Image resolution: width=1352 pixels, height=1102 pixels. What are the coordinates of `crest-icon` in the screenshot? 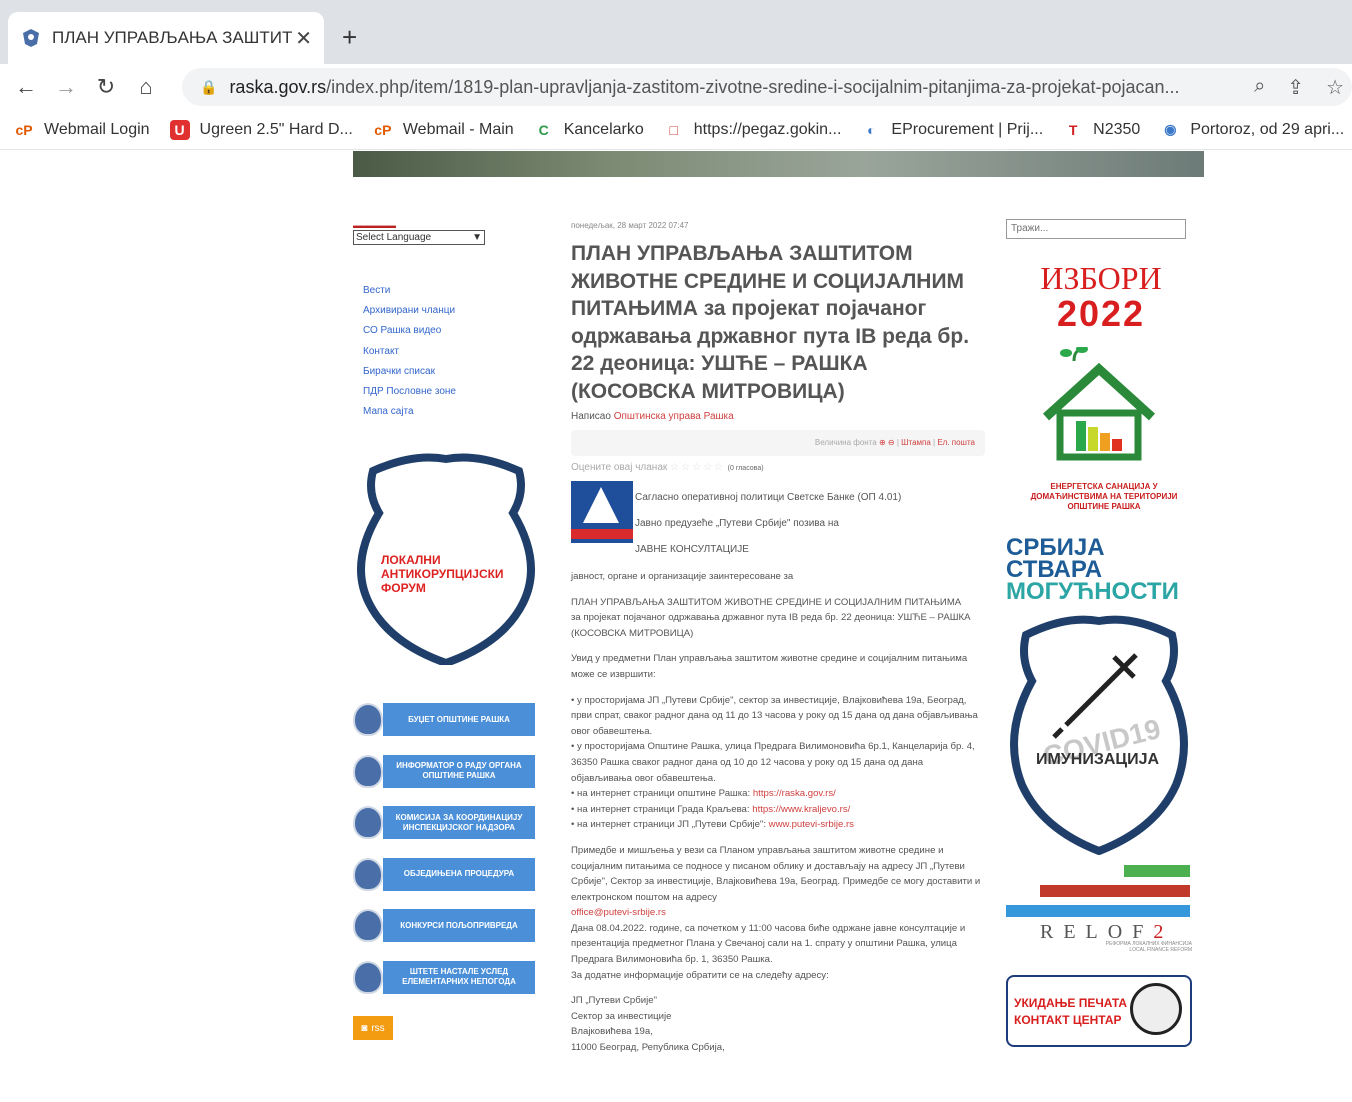 It's located at (368, 925).